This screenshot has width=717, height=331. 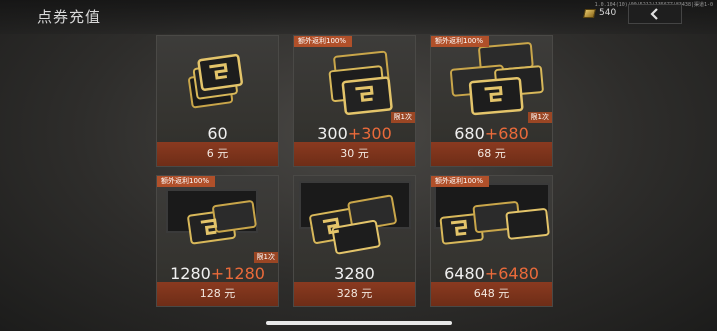 I want to click on page-title: 点券充值, so click(x=69, y=17).